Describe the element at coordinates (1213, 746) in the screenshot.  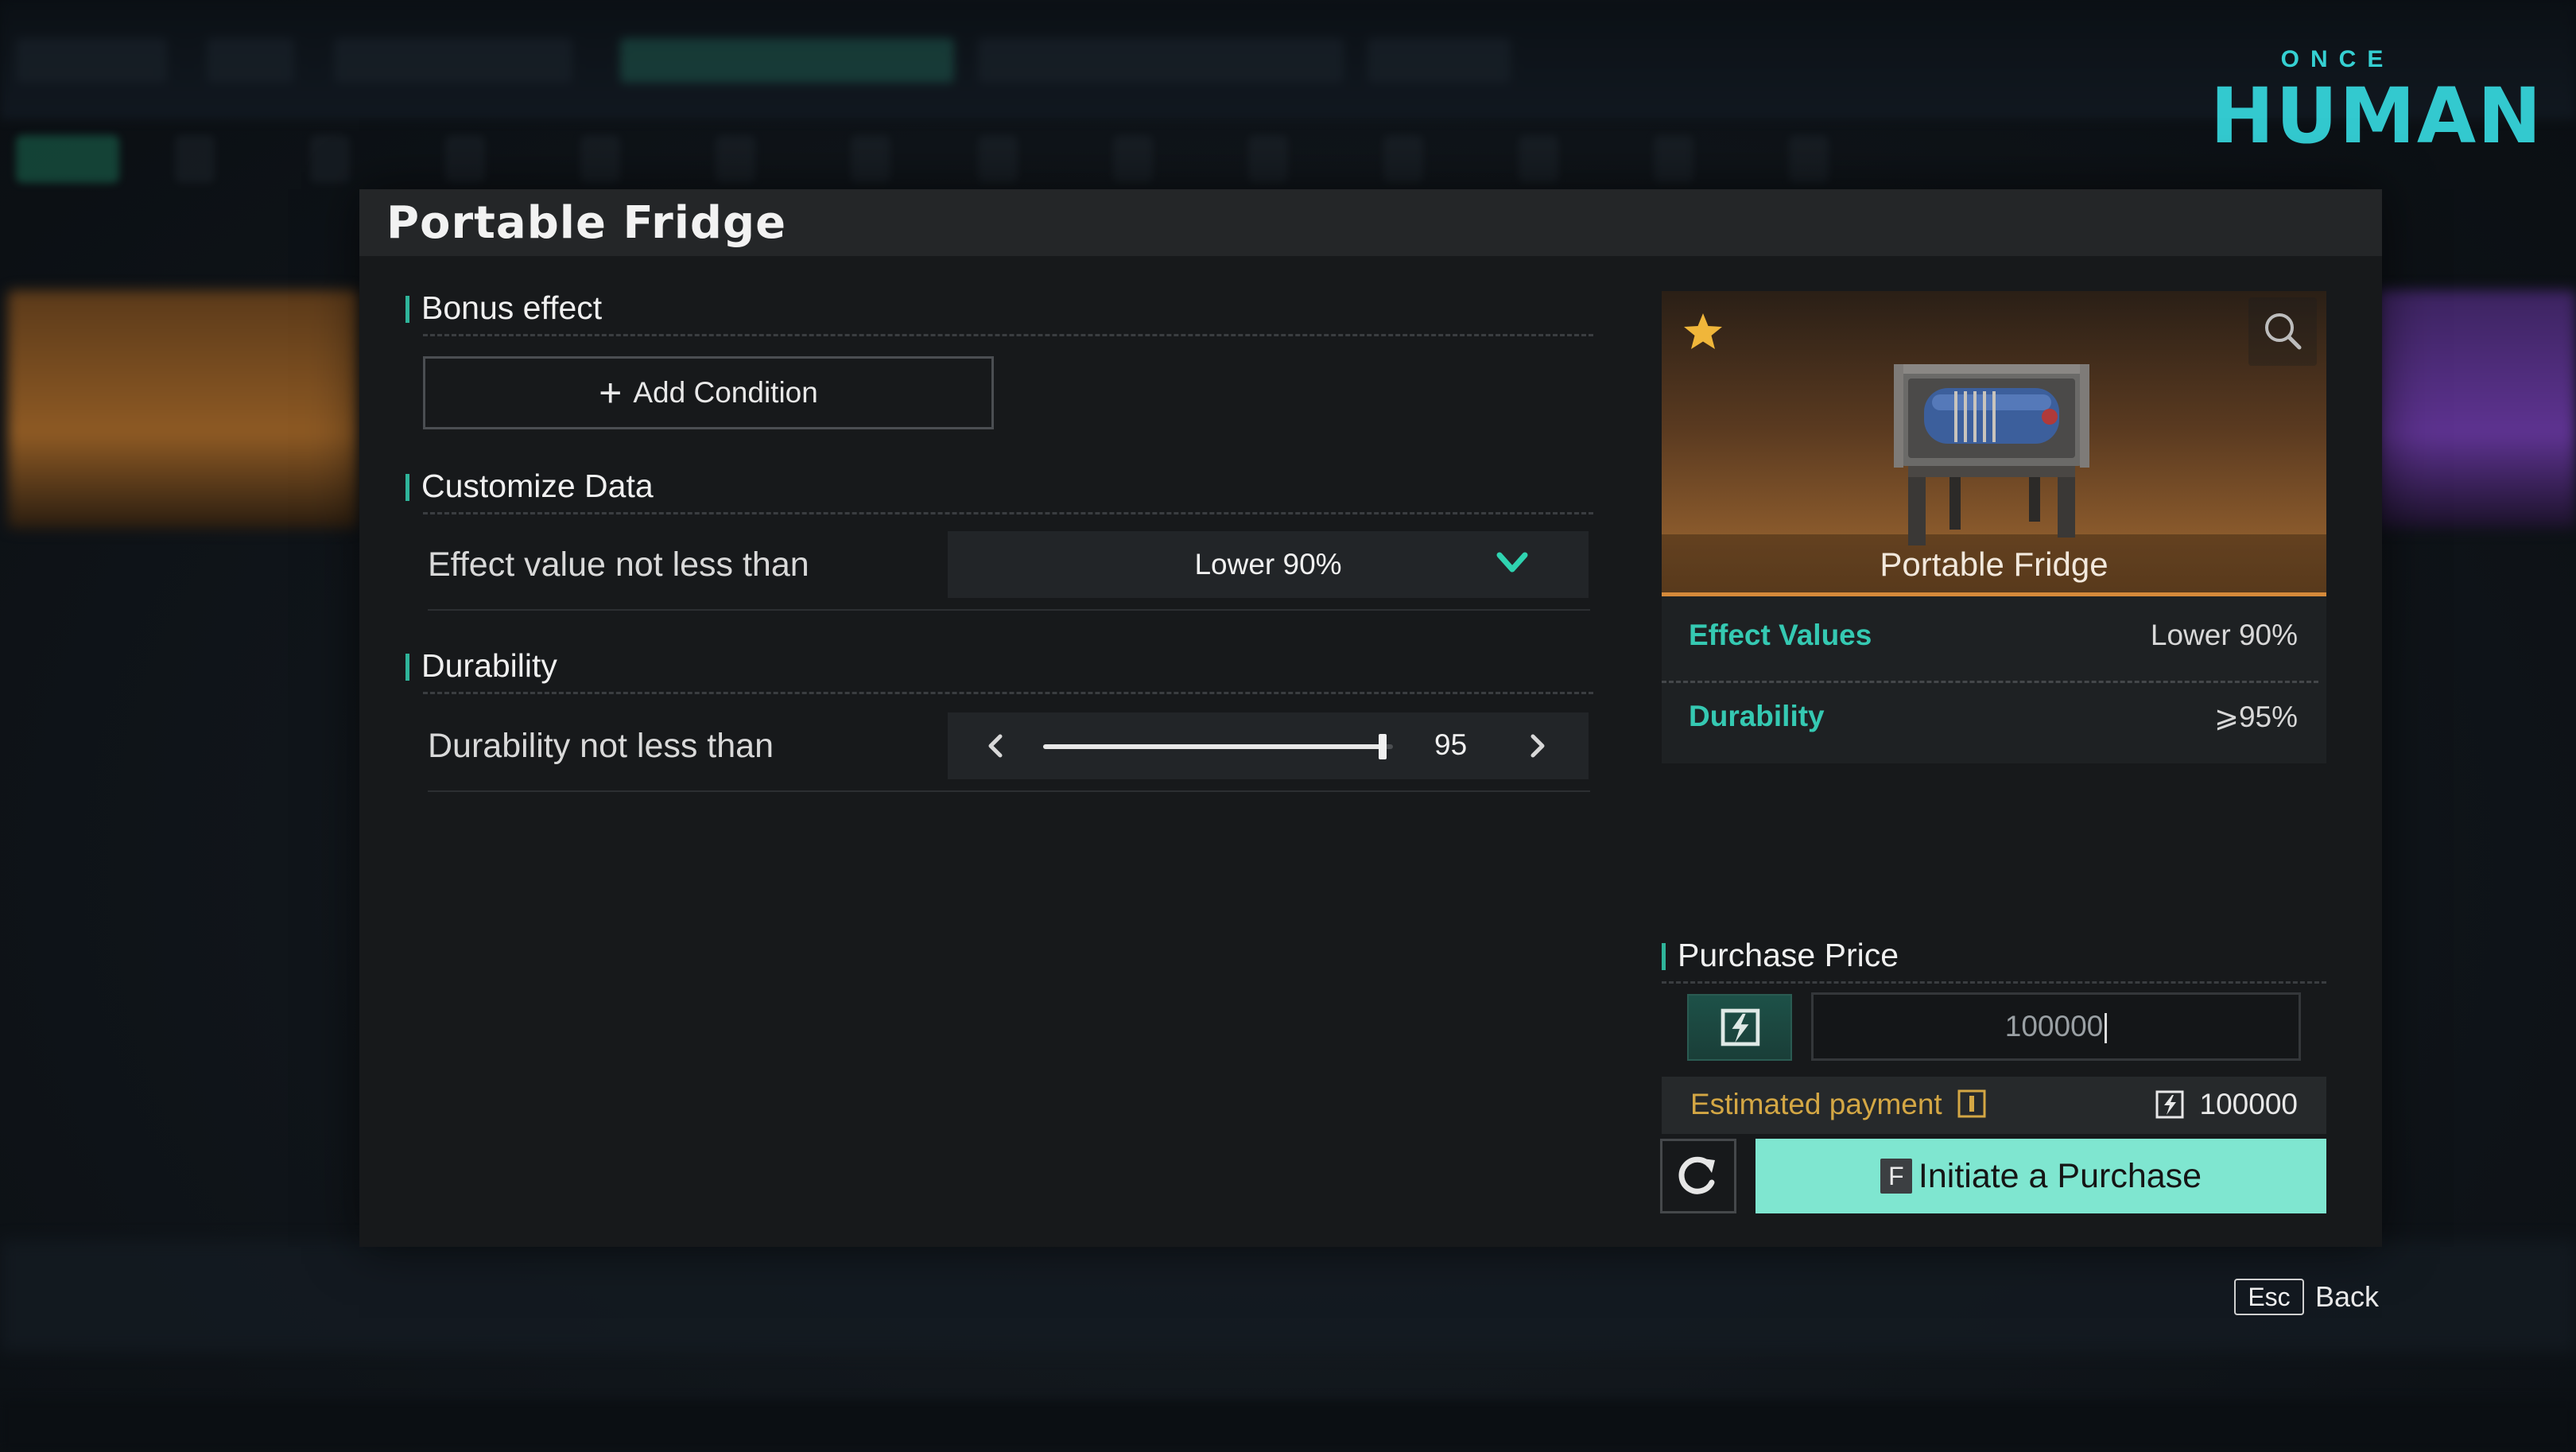
I see `durability-slider-fill` at that location.